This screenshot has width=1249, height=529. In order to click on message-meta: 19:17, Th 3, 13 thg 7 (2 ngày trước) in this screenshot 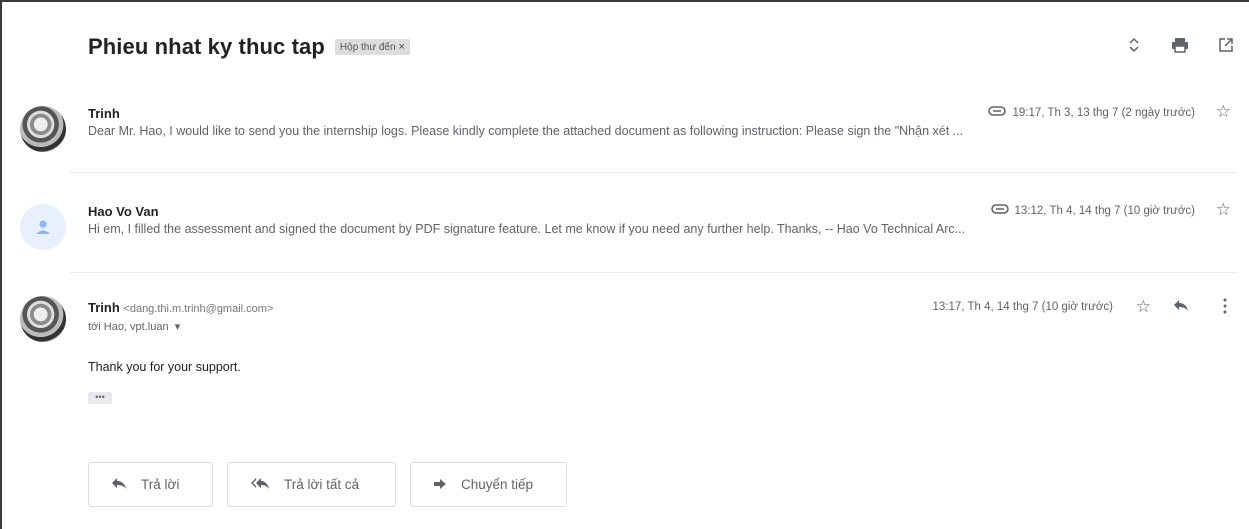, I will do `click(1091, 112)`.